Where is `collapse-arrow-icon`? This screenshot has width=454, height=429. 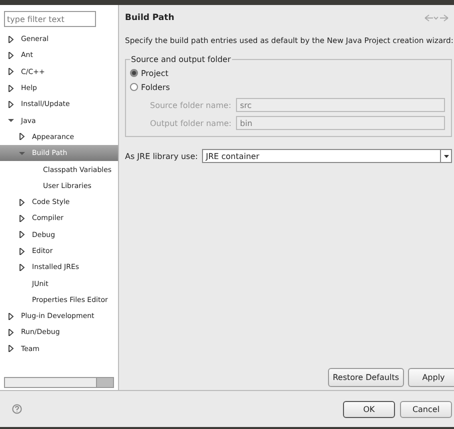
collapse-arrow-icon is located at coordinates (11, 120).